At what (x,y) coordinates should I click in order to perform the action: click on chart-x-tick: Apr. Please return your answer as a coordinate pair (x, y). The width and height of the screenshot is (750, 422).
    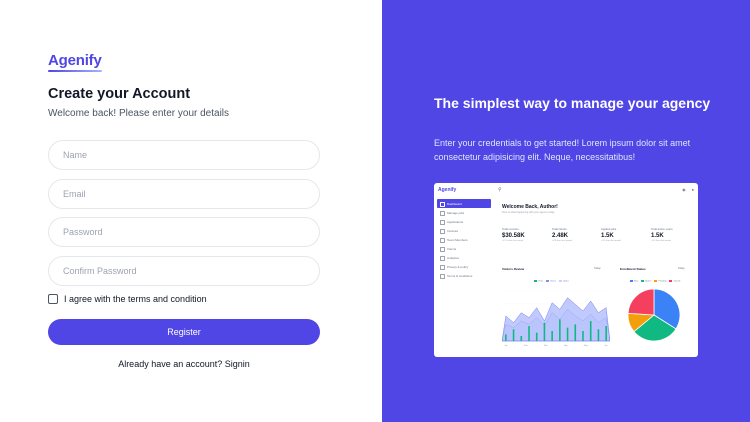
    Looking at the image, I should click on (566, 345).